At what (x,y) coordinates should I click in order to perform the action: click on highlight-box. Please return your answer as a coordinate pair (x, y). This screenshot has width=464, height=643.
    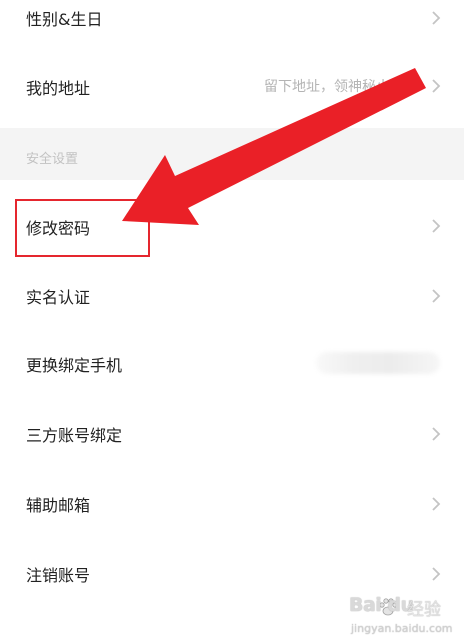
    Looking at the image, I should click on (82, 228).